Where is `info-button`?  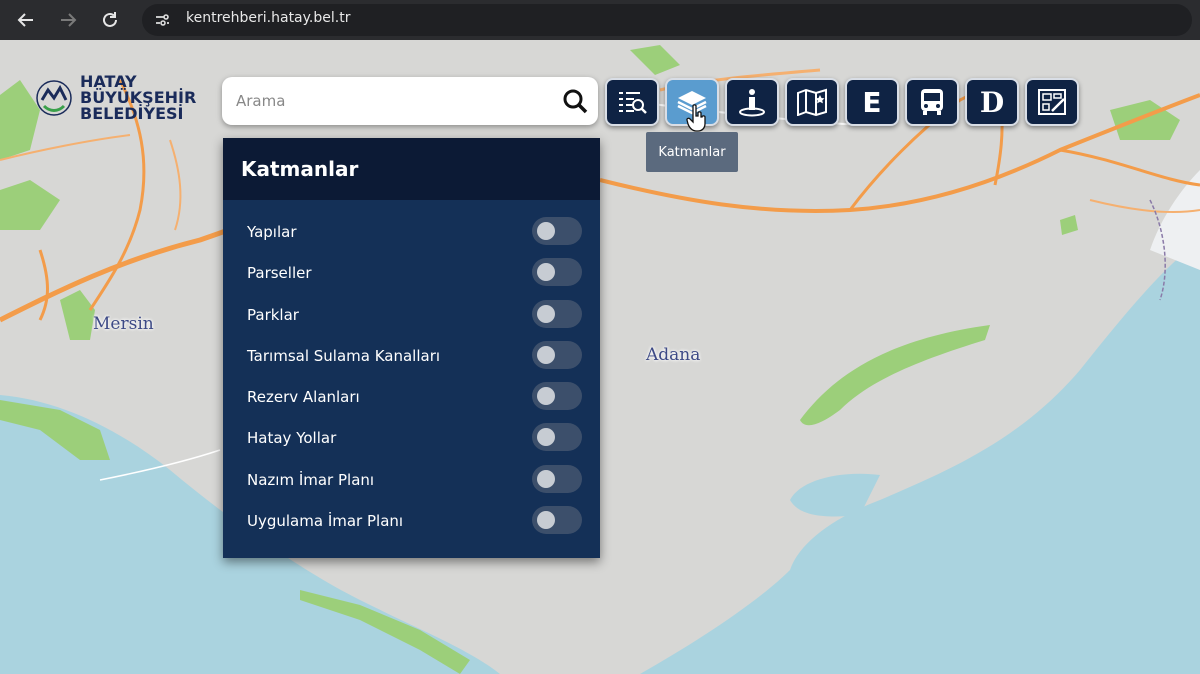
info-button is located at coordinates (752, 102).